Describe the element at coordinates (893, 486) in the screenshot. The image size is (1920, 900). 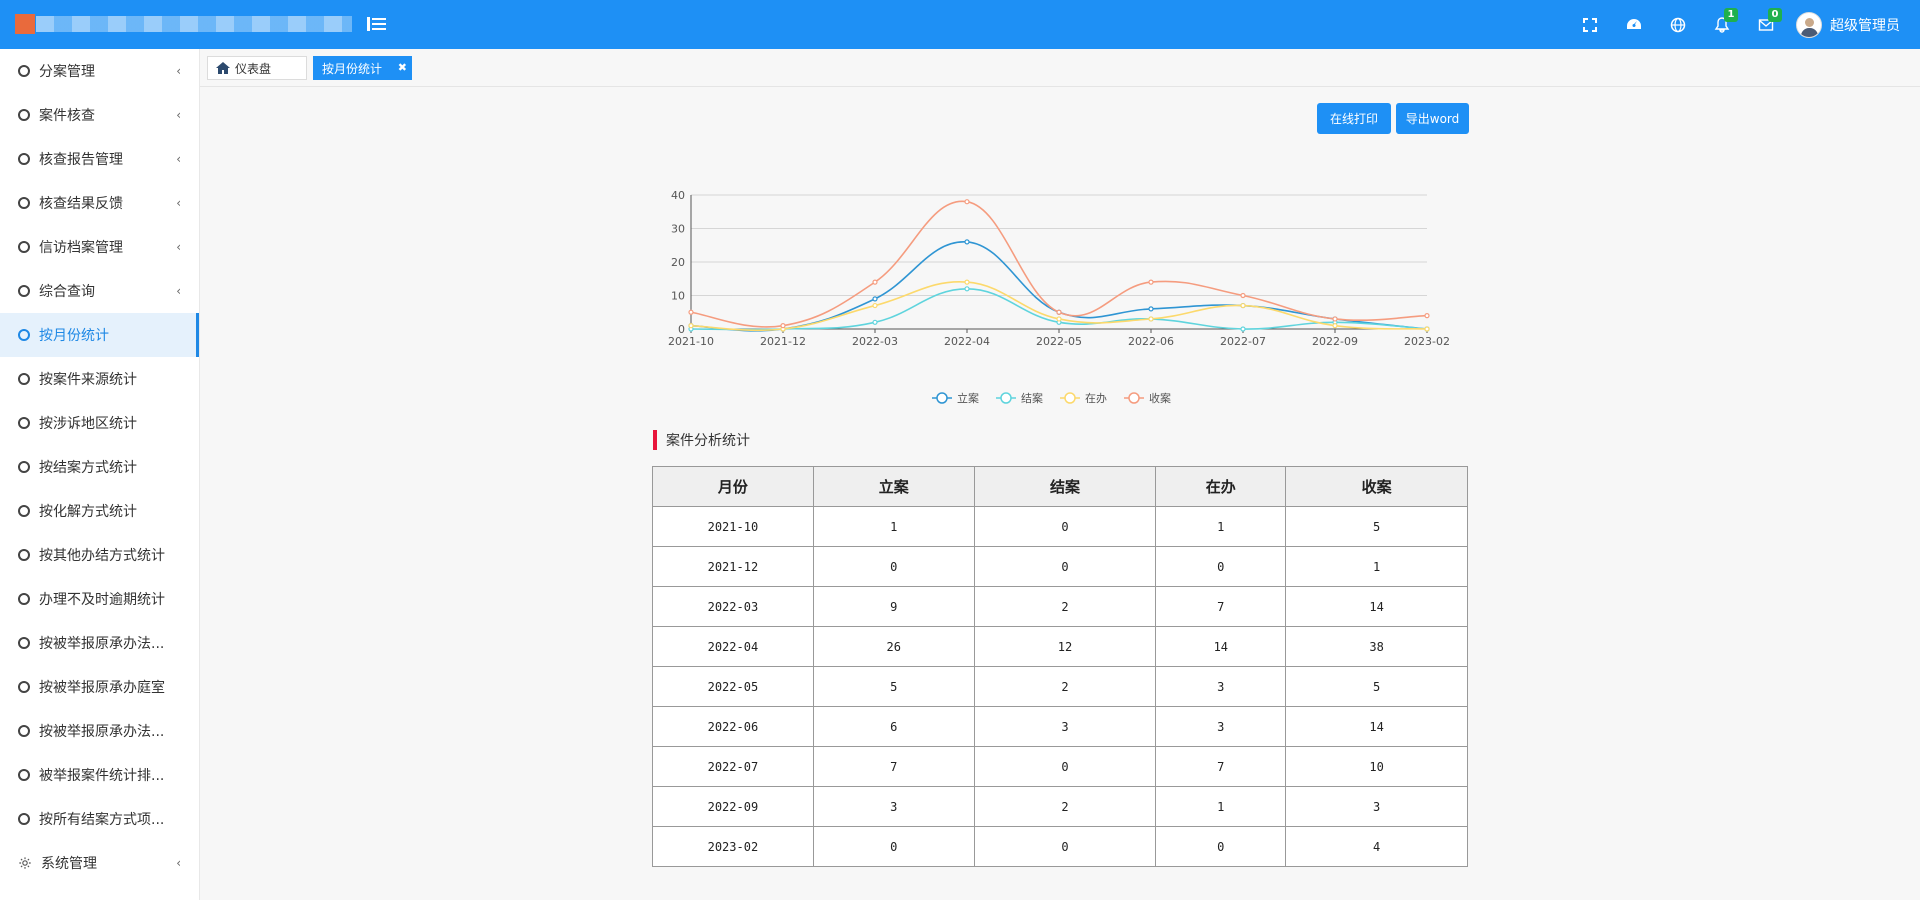
I see `col-filed-header: 立案` at that location.